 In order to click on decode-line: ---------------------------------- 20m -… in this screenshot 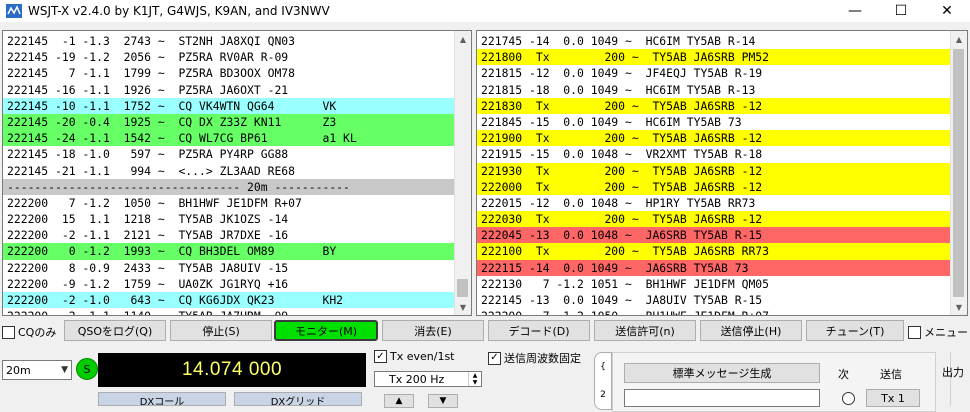, I will do `click(229, 186)`.